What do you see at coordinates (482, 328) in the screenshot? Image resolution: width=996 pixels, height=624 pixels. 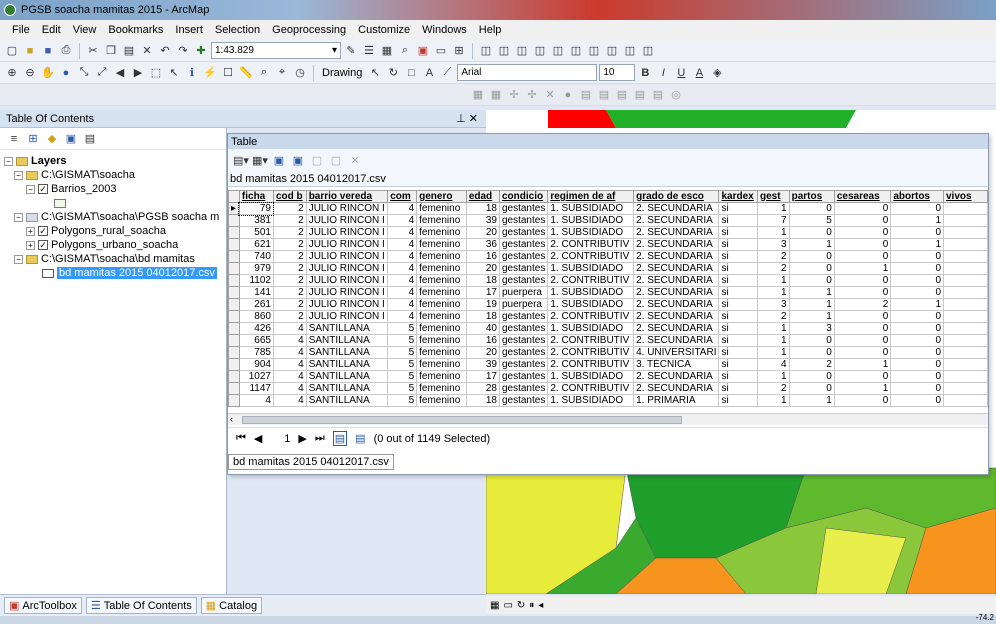 I see `table-cell: 40` at bounding box center [482, 328].